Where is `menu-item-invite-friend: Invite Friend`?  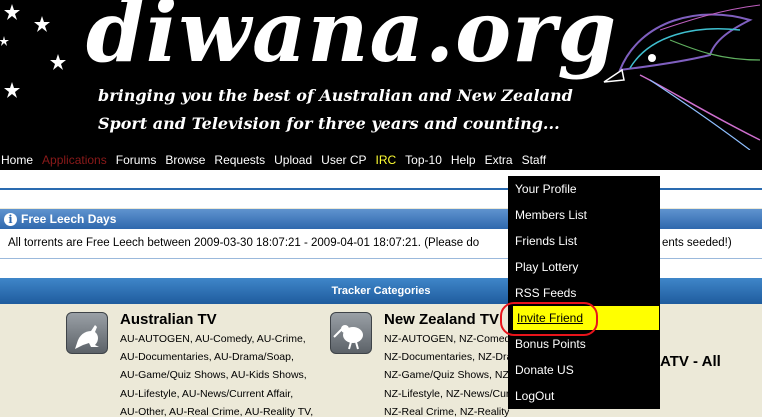
menu-item-invite-friend: Invite Friend is located at coordinates (586, 318).